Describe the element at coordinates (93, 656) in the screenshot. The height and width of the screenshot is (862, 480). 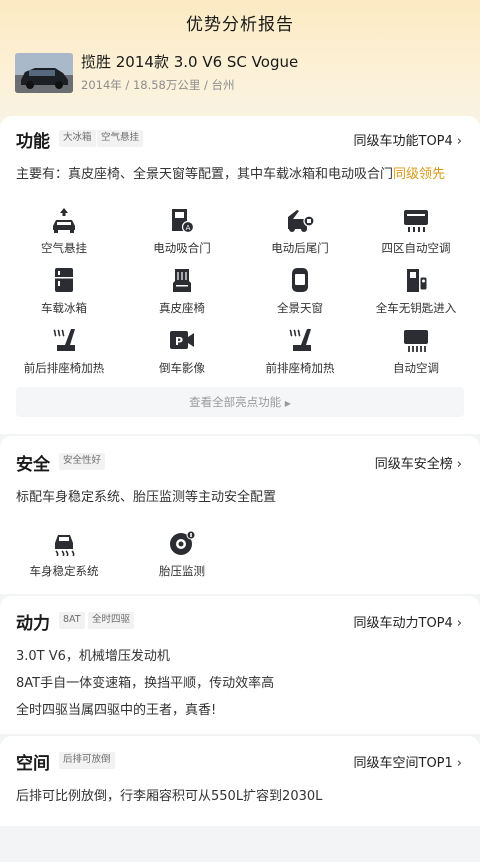
I see `power-line: 3.0T V6，机械增压发动机` at that location.